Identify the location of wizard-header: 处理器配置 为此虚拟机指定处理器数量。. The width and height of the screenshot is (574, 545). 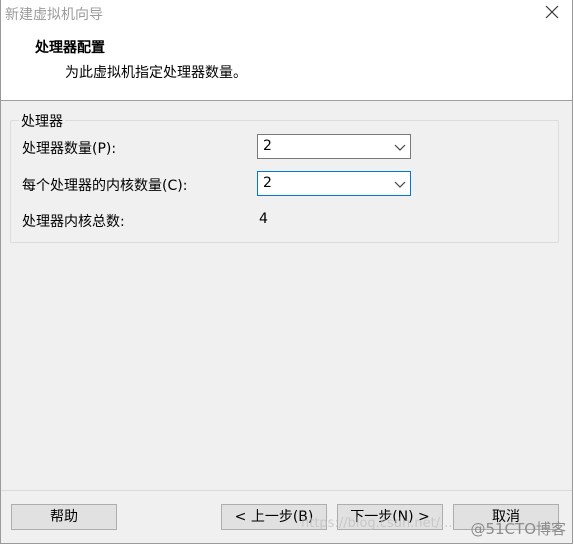
(286, 64).